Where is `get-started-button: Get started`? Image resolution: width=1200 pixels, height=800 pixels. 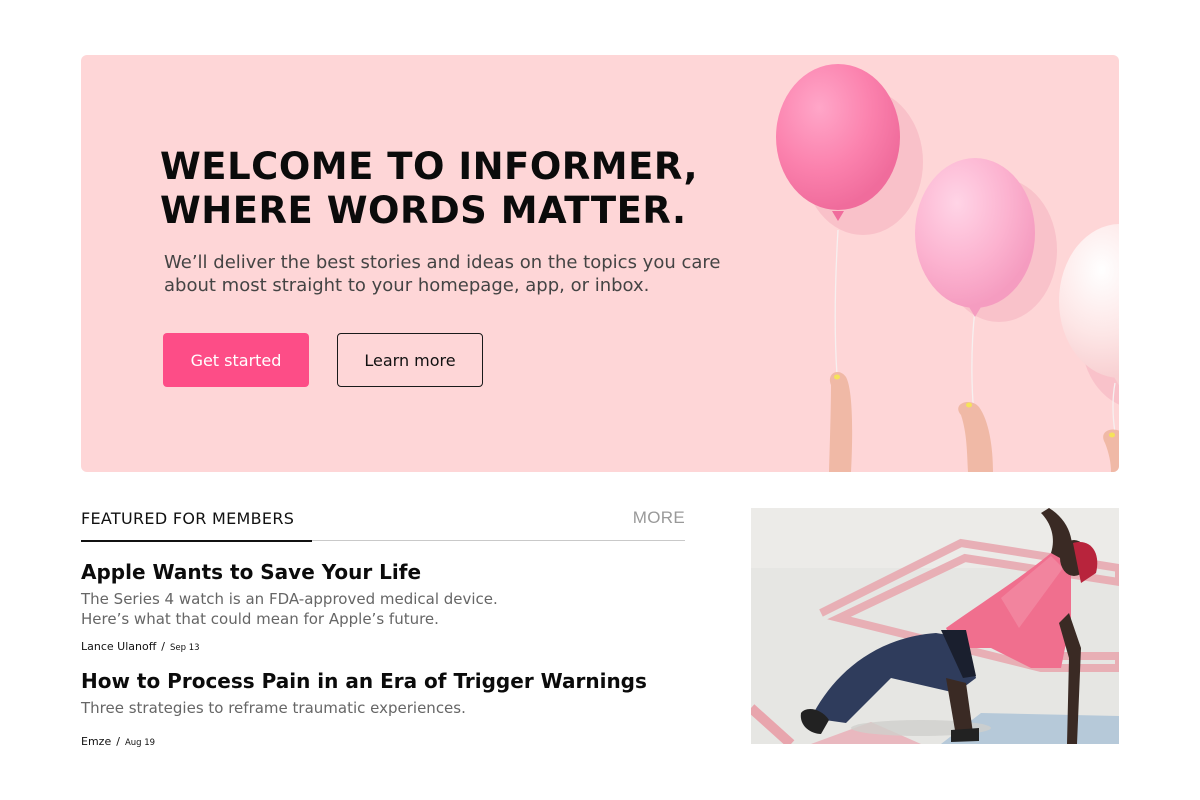
get-started-button: Get started is located at coordinates (236, 360).